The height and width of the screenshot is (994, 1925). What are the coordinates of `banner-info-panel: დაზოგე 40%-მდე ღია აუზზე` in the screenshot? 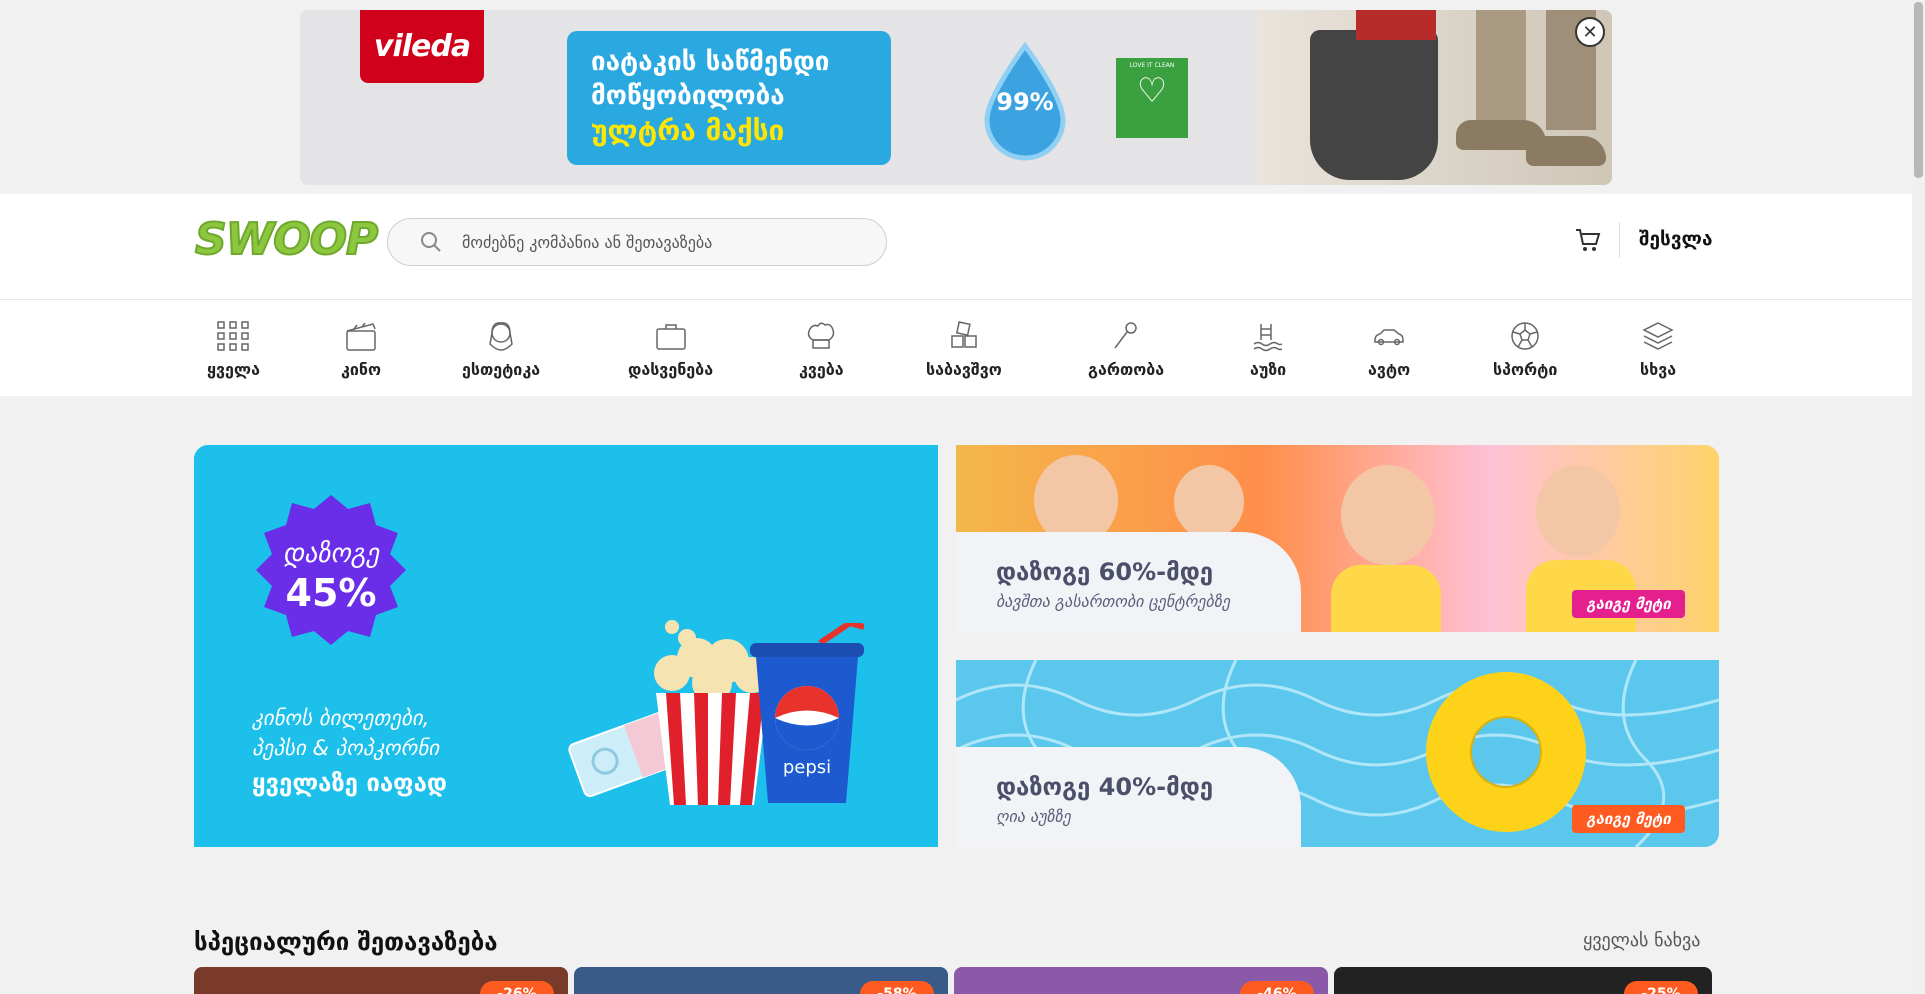 It's located at (1128, 797).